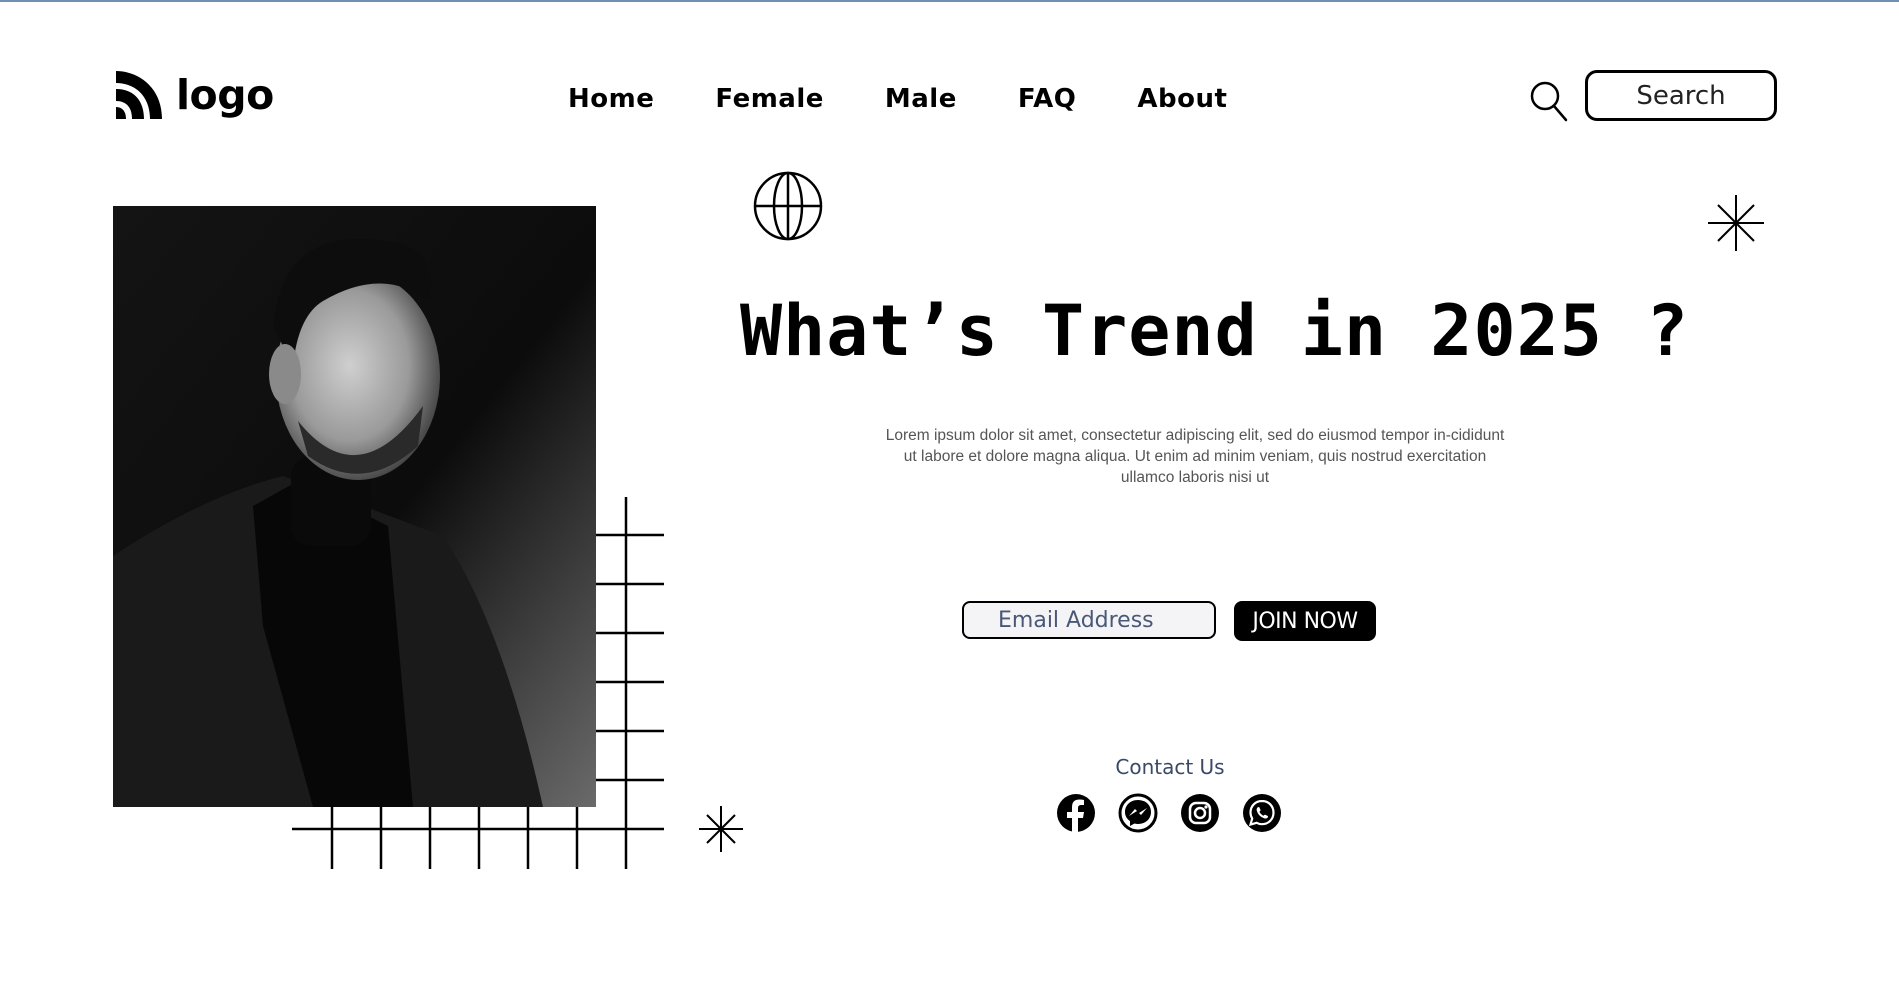 This screenshot has height=1000, width=1899. Describe the element at coordinates (1170, 767) in the screenshot. I see `contact-us-label: Contact Us` at that location.